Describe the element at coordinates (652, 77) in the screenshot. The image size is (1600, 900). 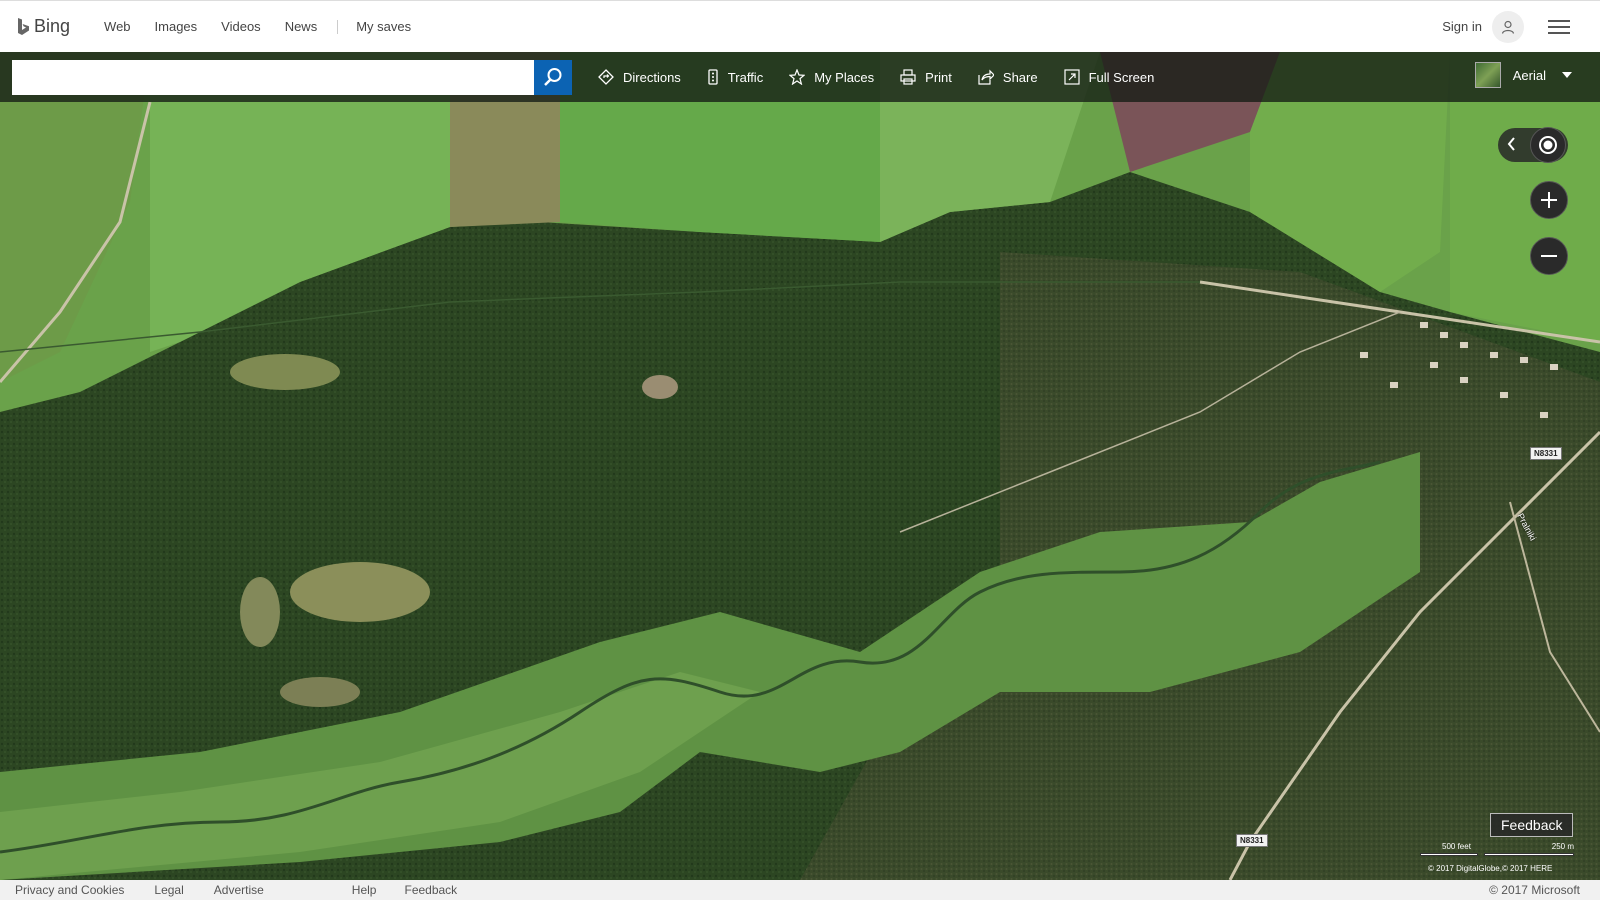
I see `directions-label: Directions` at that location.